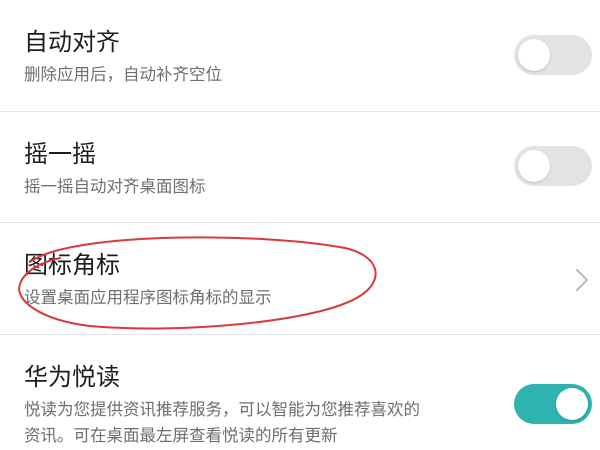  Describe the element at coordinates (72, 42) in the screenshot. I see `setting-title: 自动对齐` at that location.